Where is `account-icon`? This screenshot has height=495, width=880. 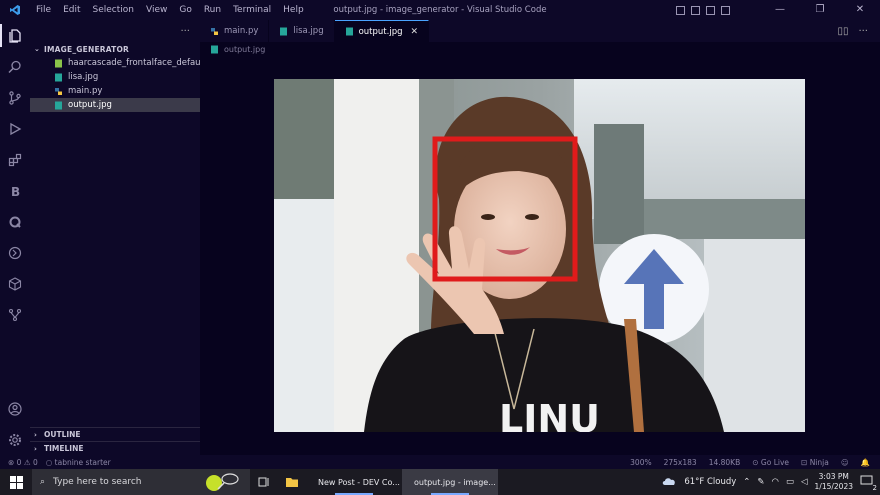 account-icon is located at coordinates (15, 408).